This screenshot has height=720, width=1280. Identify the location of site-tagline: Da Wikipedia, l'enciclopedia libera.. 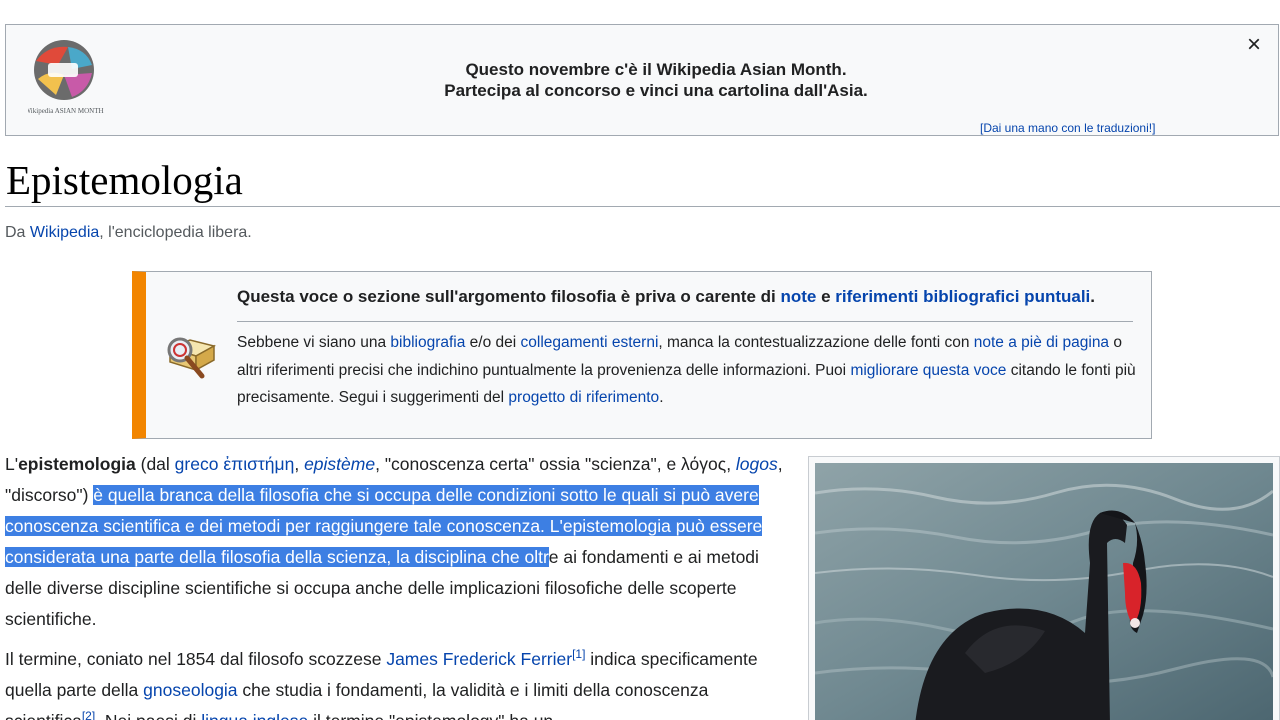
(128, 233).